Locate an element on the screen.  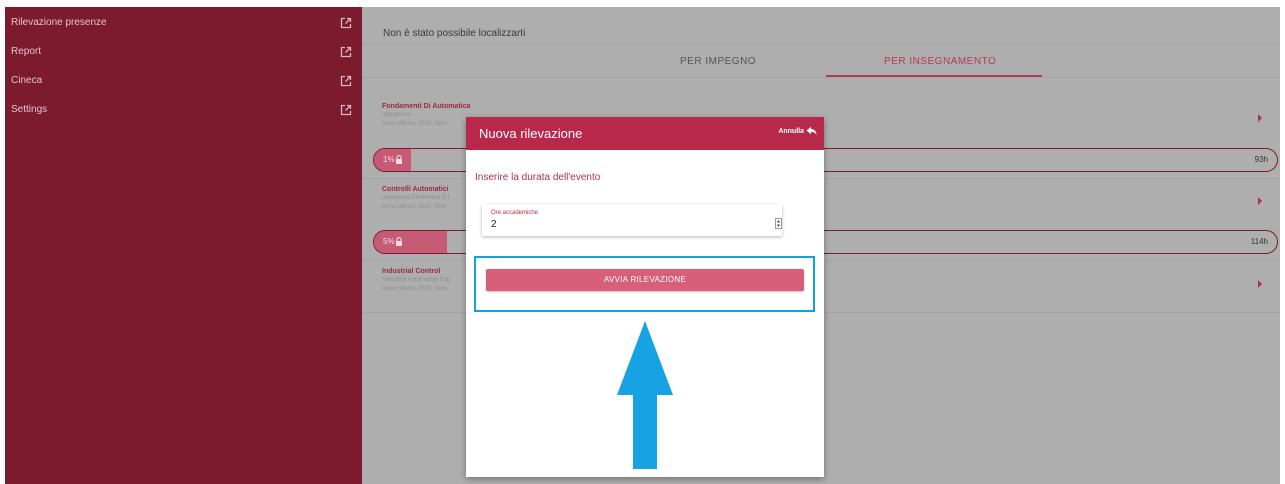
sidebar-item-rilevazione-presenze: Rilevazione presenze is located at coordinates (183, 23).